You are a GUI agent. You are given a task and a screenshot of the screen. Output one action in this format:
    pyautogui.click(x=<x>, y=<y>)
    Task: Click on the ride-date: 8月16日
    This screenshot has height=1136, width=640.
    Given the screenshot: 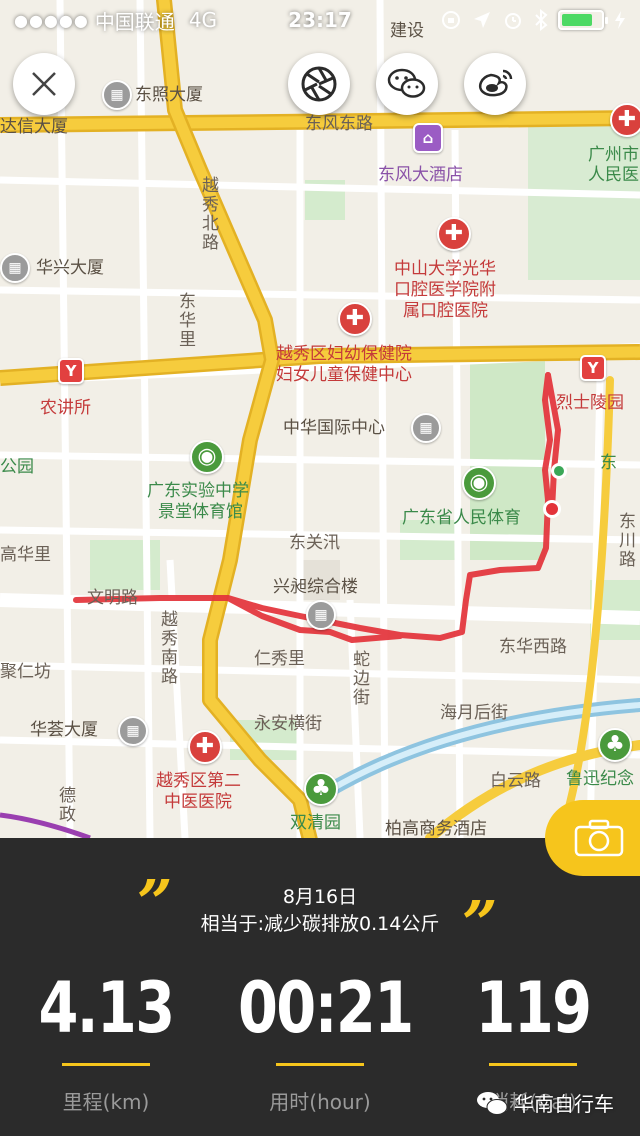 What is the action you would take?
    pyautogui.click(x=320, y=897)
    